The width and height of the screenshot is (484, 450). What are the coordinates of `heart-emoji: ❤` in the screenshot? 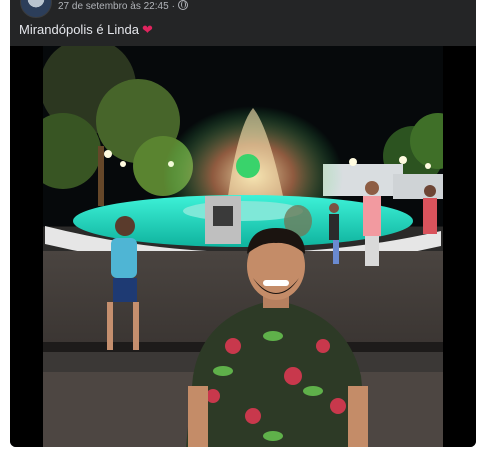 It's located at (147, 29).